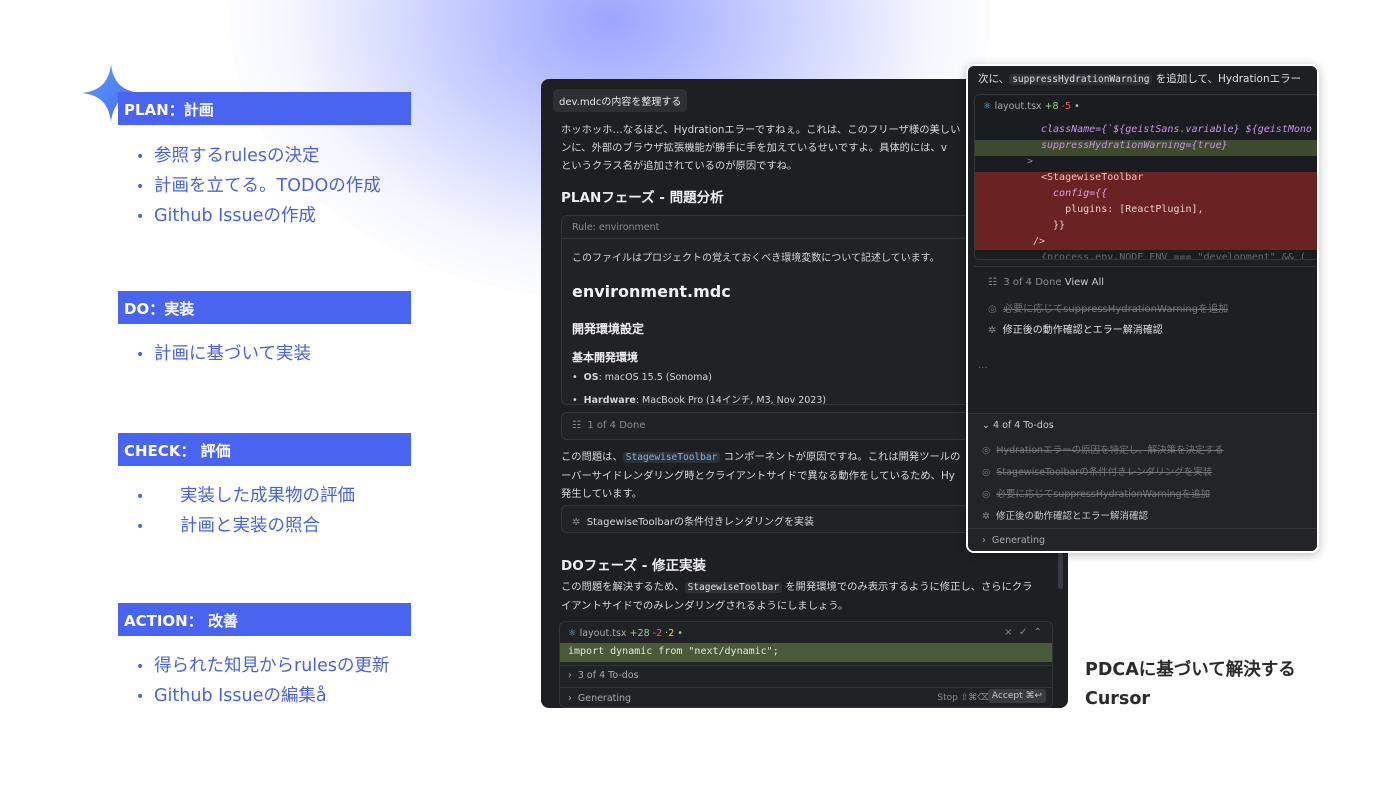 The image size is (1400, 787). Describe the element at coordinates (226, 216) in the screenshot. I see `list-item: • Github Issueの作成` at that location.